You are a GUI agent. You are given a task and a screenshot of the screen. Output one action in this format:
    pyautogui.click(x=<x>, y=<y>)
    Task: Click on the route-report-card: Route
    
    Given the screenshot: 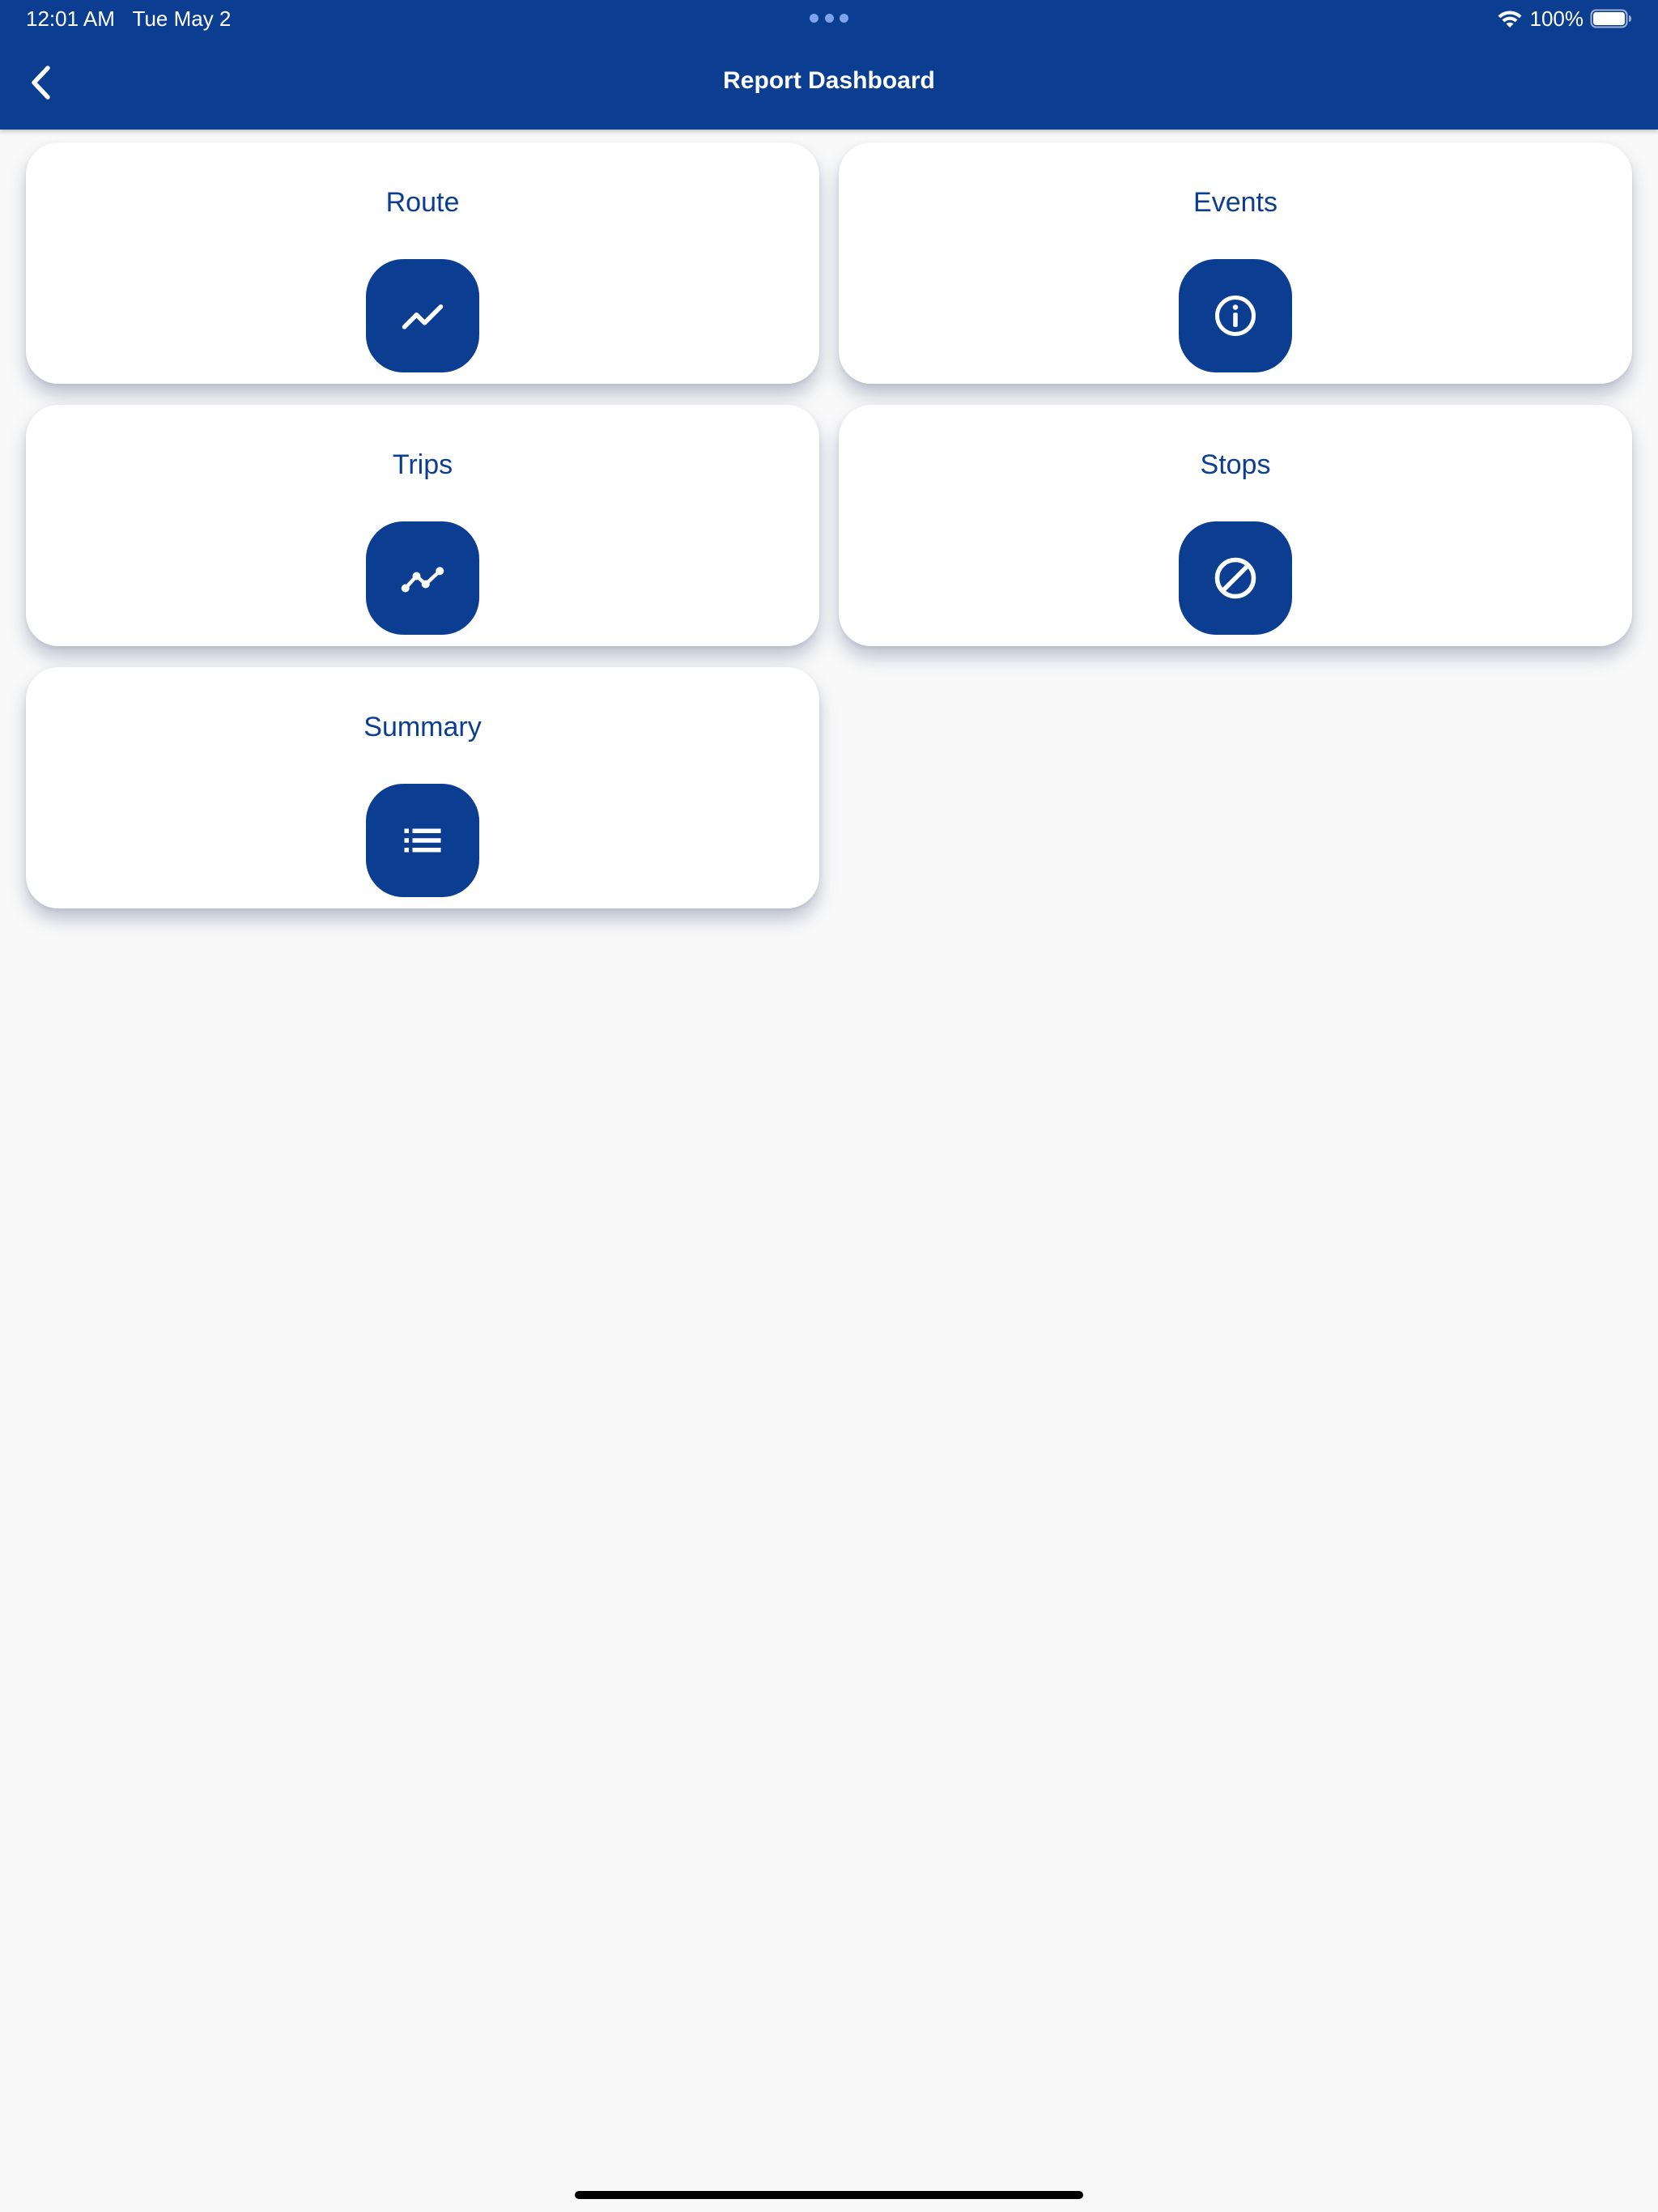 What is the action you would take?
    pyautogui.click(x=422, y=263)
    